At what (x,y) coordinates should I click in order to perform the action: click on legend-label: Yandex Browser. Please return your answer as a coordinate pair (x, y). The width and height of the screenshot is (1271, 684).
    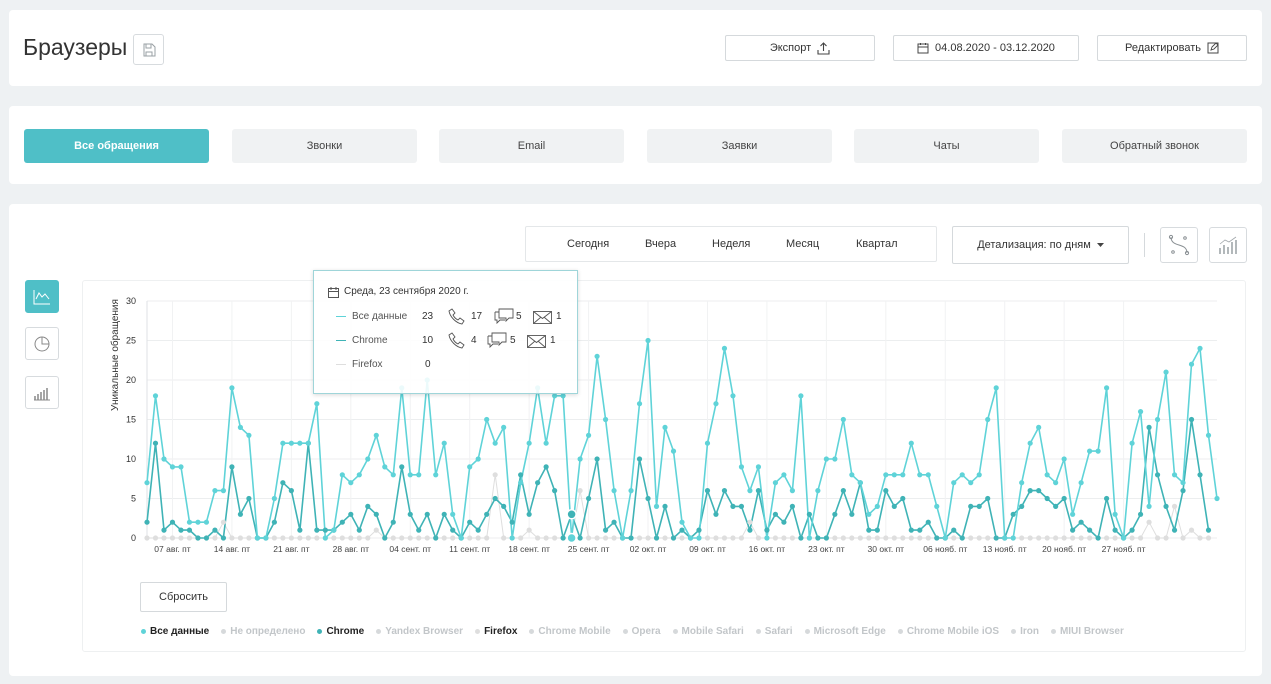
    Looking at the image, I should click on (424, 631).